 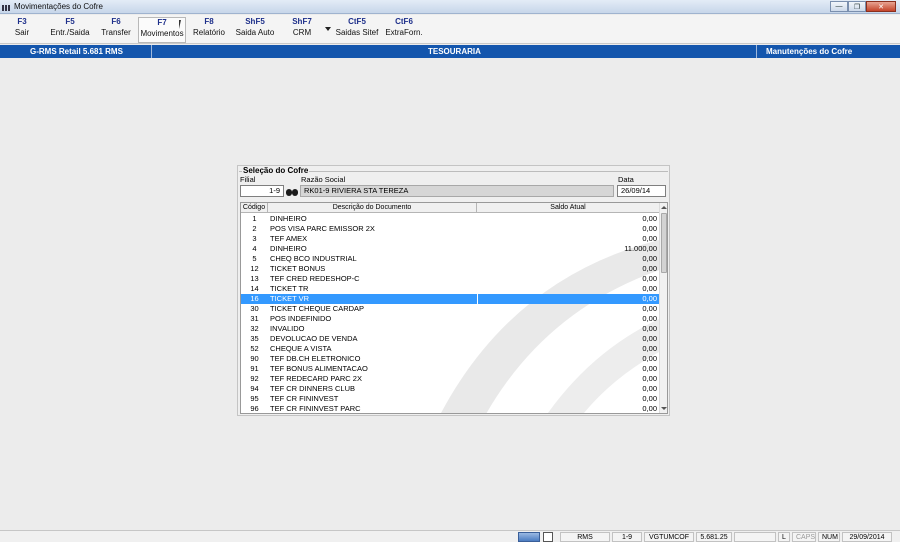 I want to click on window-controls: — ❐ ✕, so click(x=863, y=7).